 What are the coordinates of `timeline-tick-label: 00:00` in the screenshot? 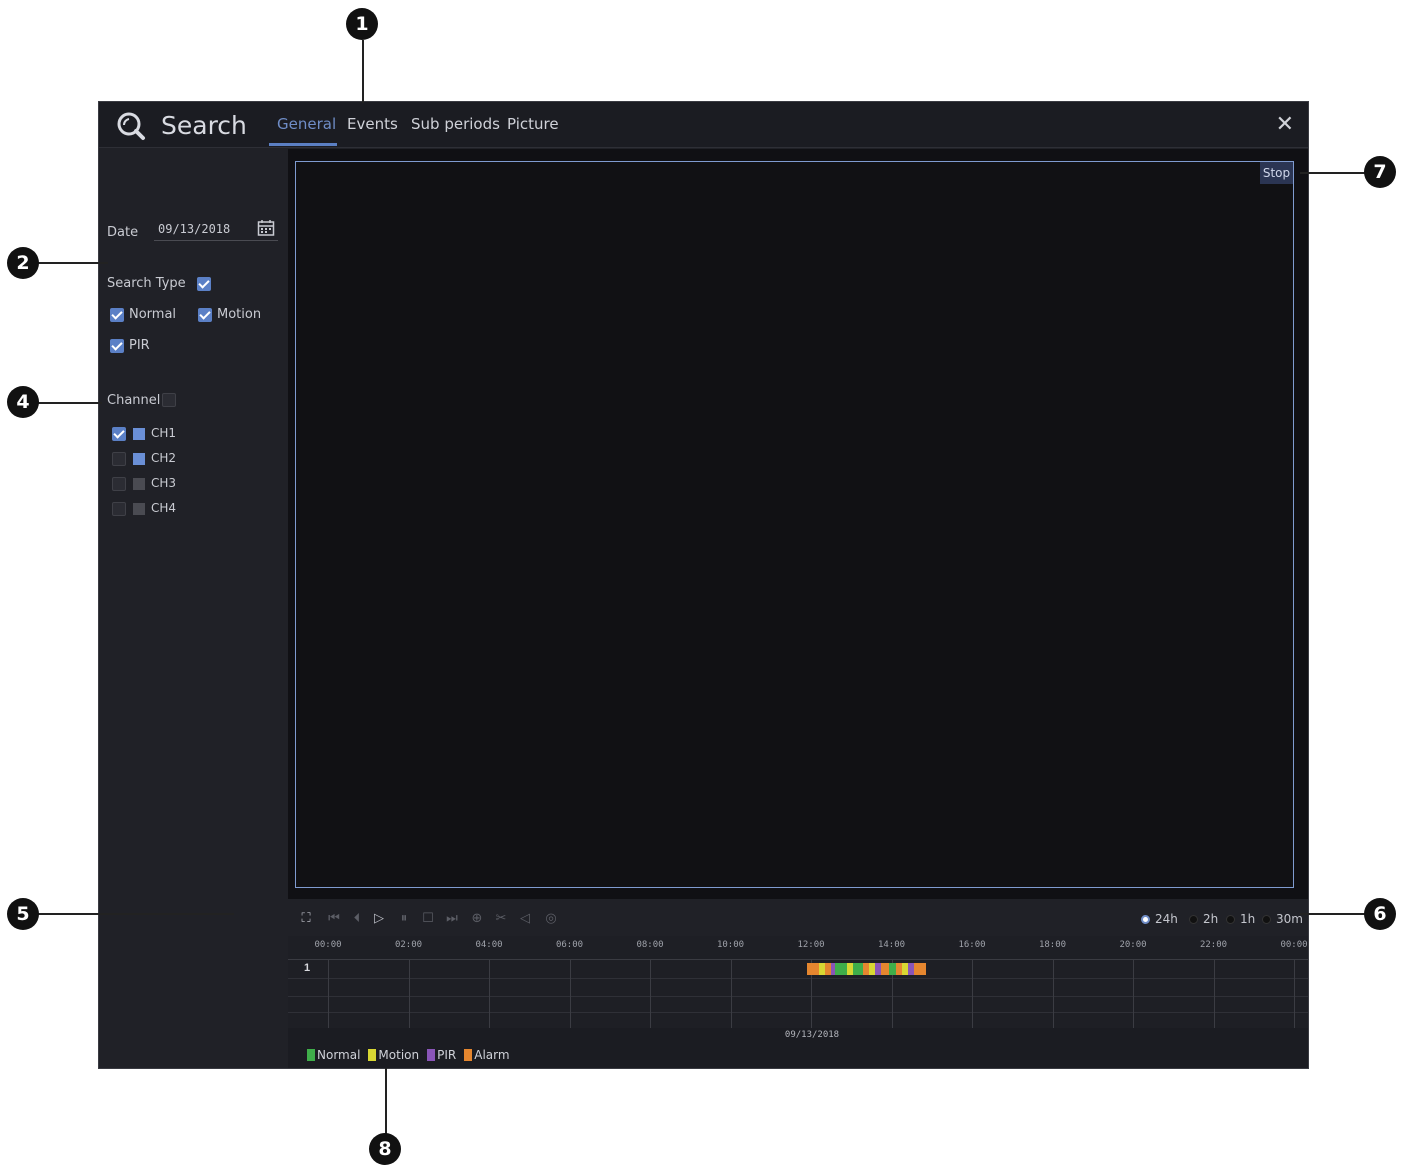 It's located at (1294, 945).